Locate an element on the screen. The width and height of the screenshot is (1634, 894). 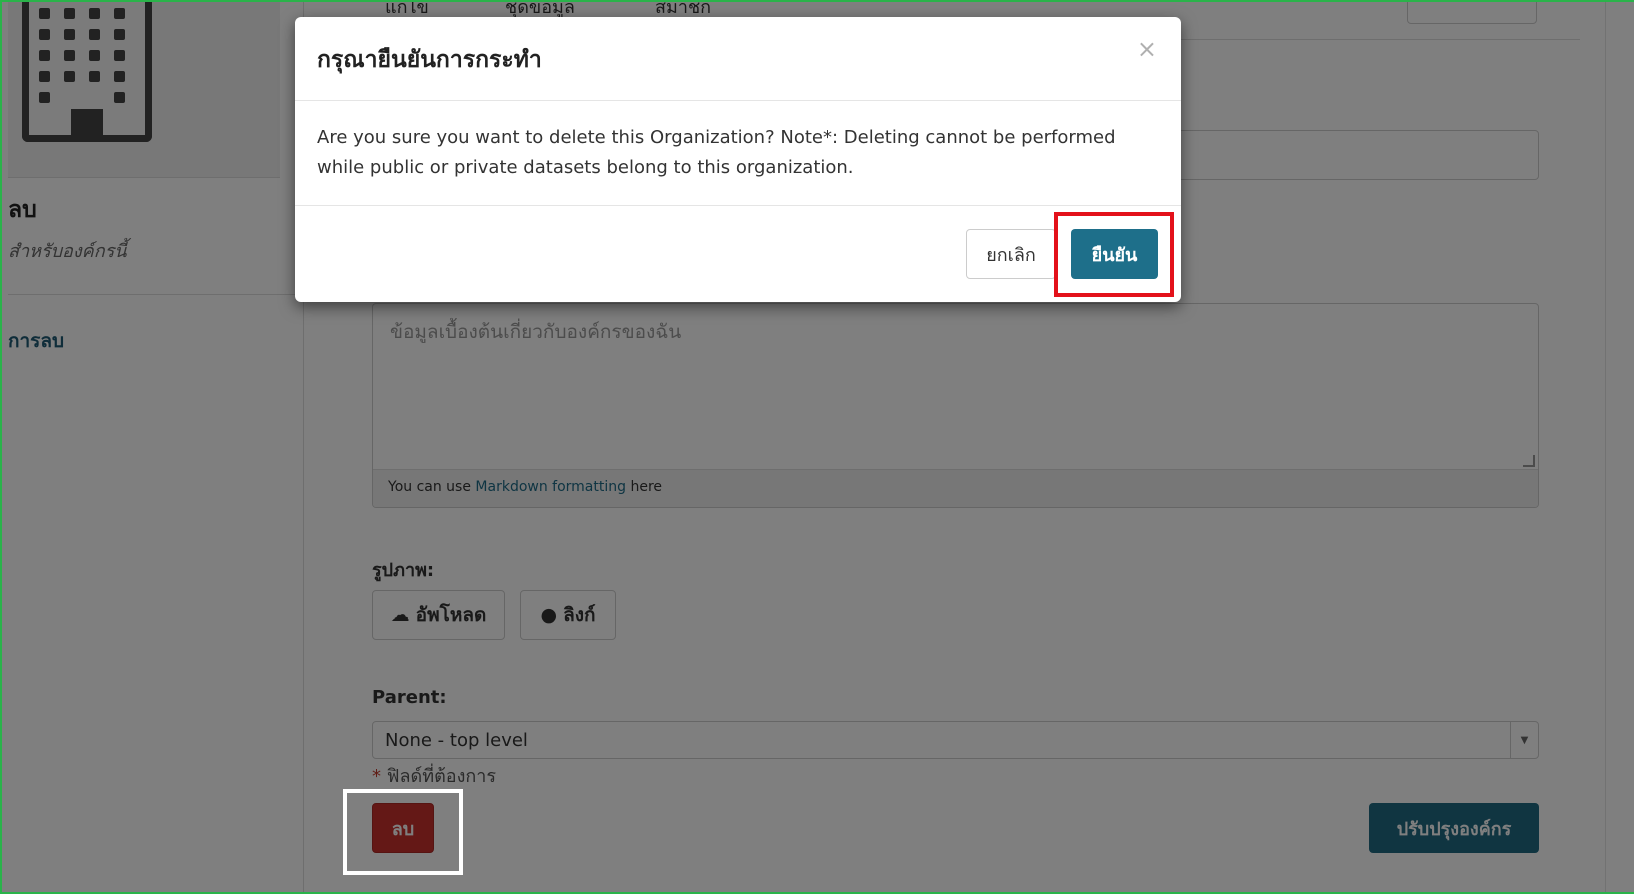
dialog-title: กรุณายืนยันการกระทำ is located at coordinates (429, 60).